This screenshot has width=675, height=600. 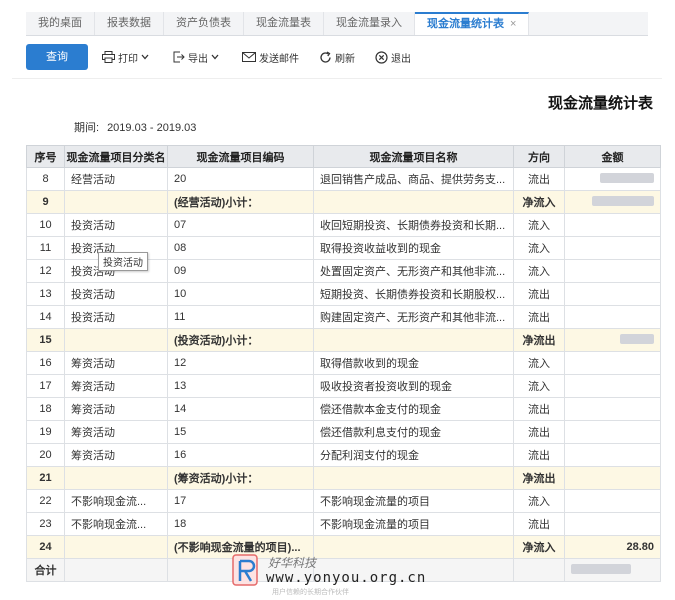 I want to click on table-row: 18 筹资活动 14 偿还借款本金支付的现金 流出, so click(x=343, y=409).